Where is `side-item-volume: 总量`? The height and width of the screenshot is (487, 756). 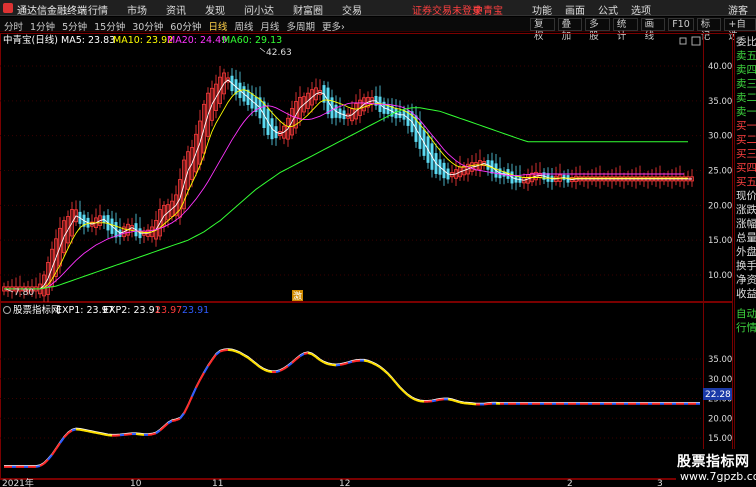 side-item-volume: 总量 is located at coordinates (746, 238).